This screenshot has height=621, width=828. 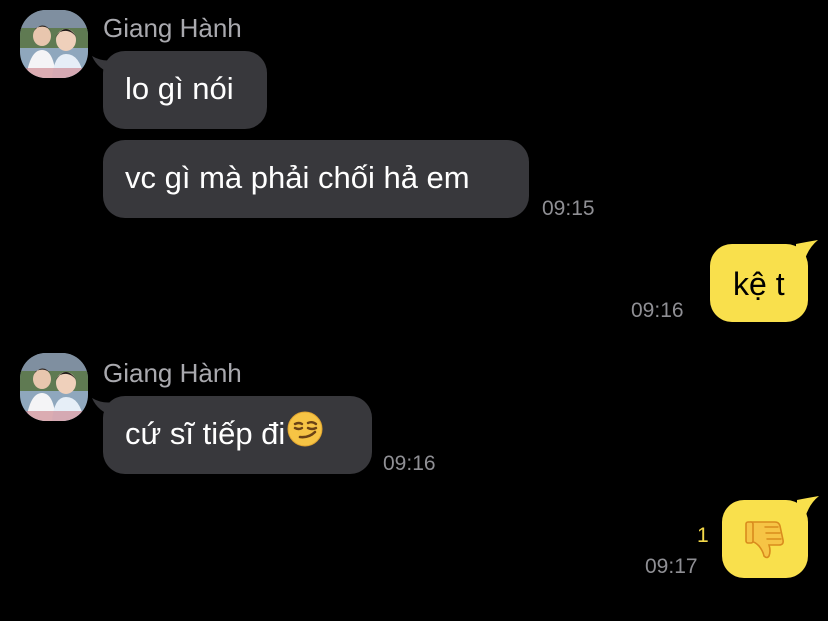 I want to click on message-text: lo gì nói, so click(x=179, y=88).